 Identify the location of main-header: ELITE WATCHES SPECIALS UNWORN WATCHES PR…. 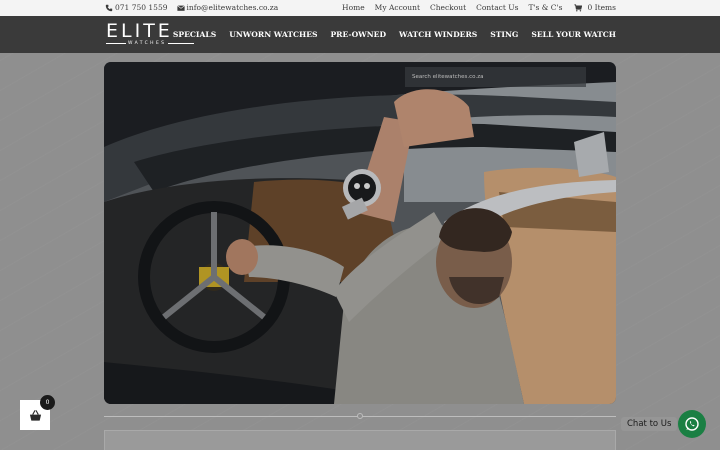
(360, 34).